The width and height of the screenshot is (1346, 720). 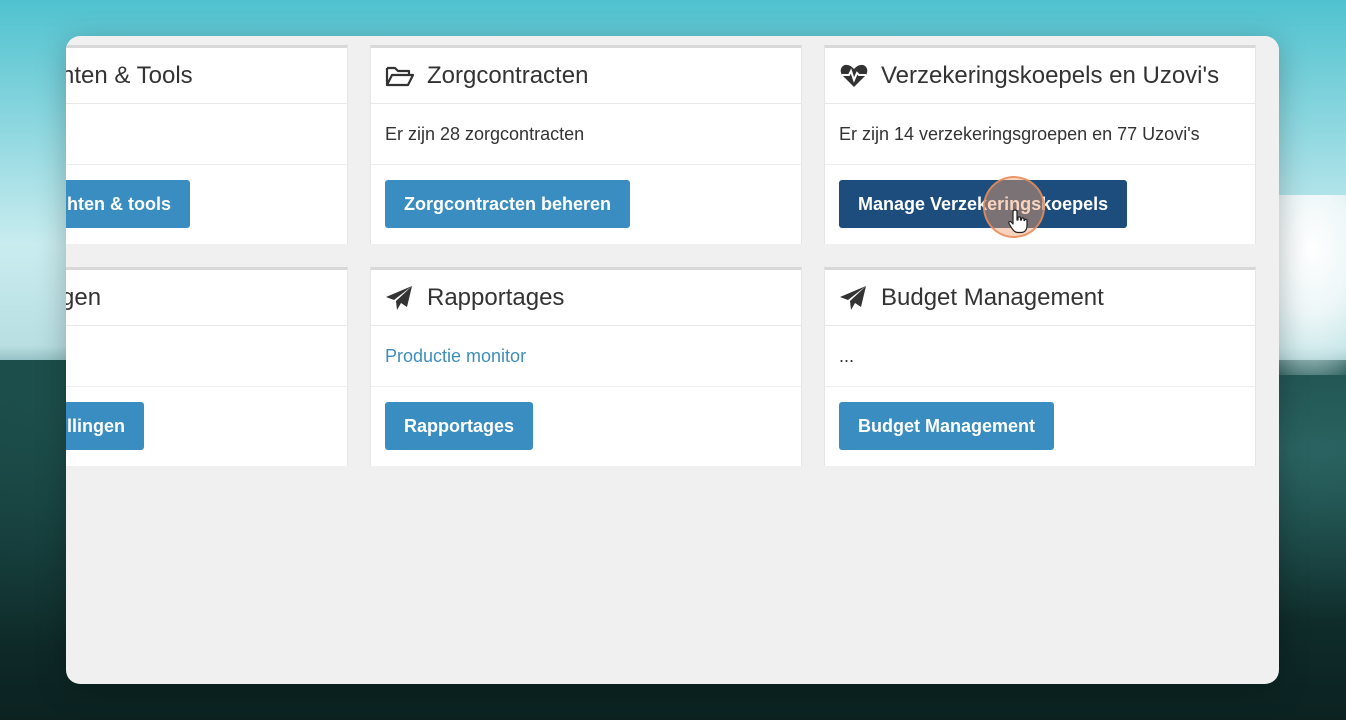 I want to click on hand-pointer-icon, so click(x=1019, y=221).